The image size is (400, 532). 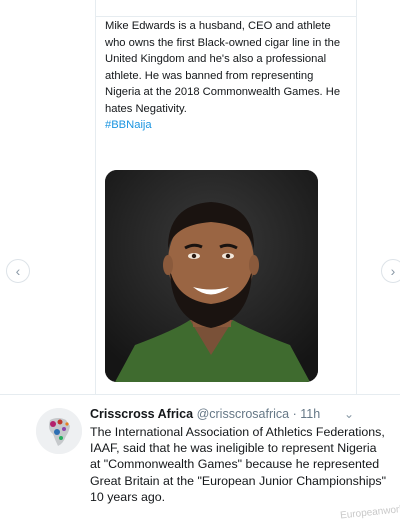 I want to click on author-name: Crisscross Africa, so click(x=141, y=414).